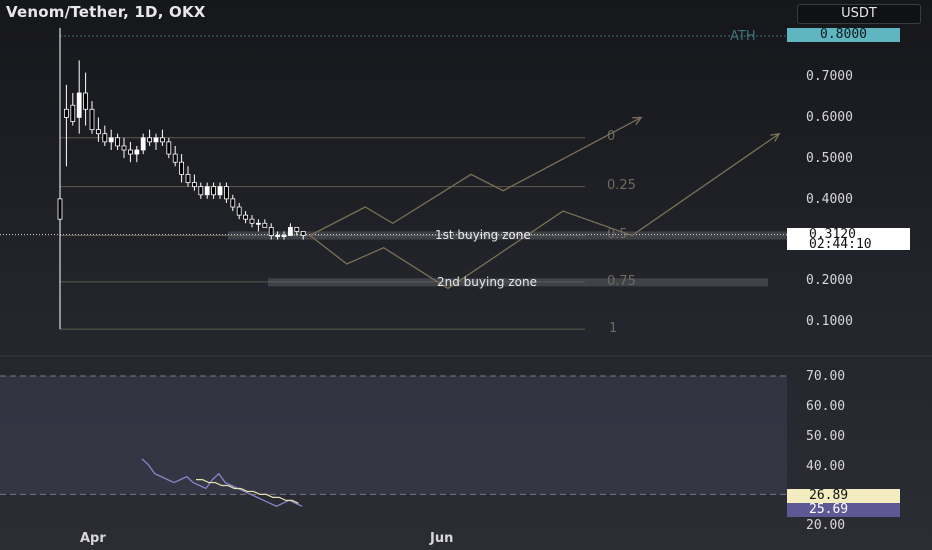 This screenshot has width=932, height=550. What do you see at coordinates (826, 376) in the screenshot?
I see `rsi-tick-70: 70.00` at bounding box center [826, 376].